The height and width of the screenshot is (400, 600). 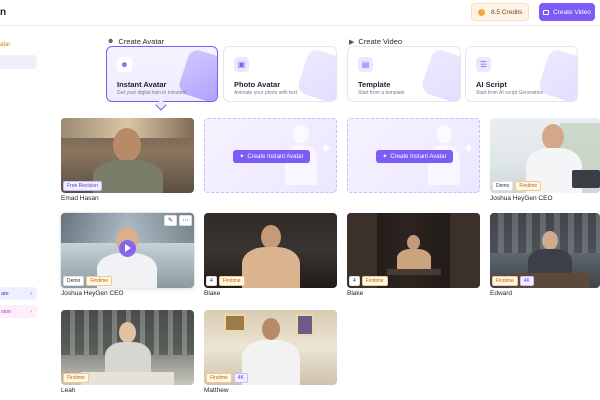 I want to click on photo-icon: ▣, so click(x=241, y=64).